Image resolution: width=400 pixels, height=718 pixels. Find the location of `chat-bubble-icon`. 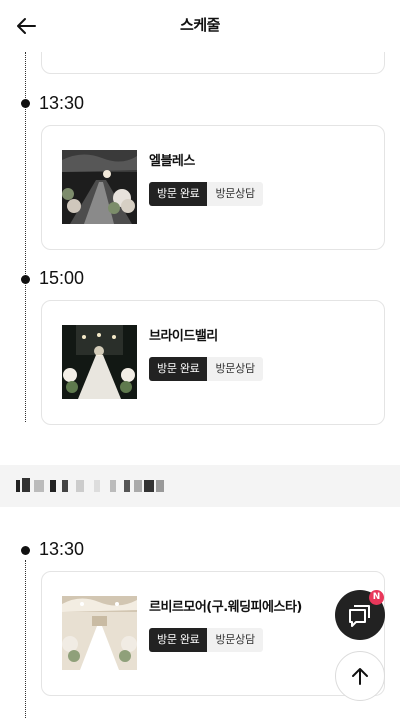

chat-bubble-icon is located at coordinates (359, 616).